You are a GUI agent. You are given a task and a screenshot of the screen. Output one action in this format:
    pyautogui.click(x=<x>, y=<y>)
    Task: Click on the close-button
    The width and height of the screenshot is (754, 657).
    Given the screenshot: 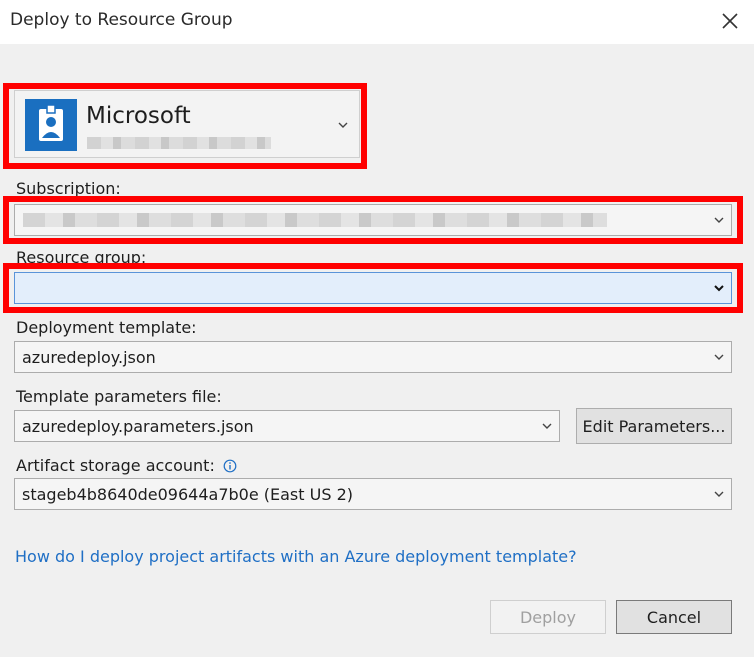 What is the action you would take?
    pyautogui.click(x=730, y=21)
    